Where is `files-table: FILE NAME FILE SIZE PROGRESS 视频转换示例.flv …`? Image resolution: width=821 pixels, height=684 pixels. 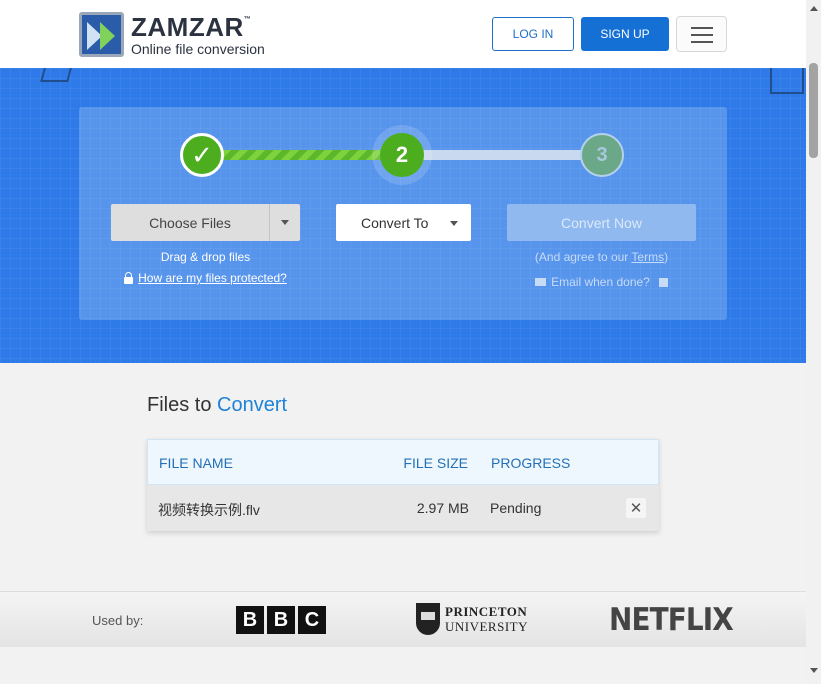
files-table: FILE NAME FILE SIZE PROGRESS 视频转换示例.flv … is located at coordinates (403, 485).